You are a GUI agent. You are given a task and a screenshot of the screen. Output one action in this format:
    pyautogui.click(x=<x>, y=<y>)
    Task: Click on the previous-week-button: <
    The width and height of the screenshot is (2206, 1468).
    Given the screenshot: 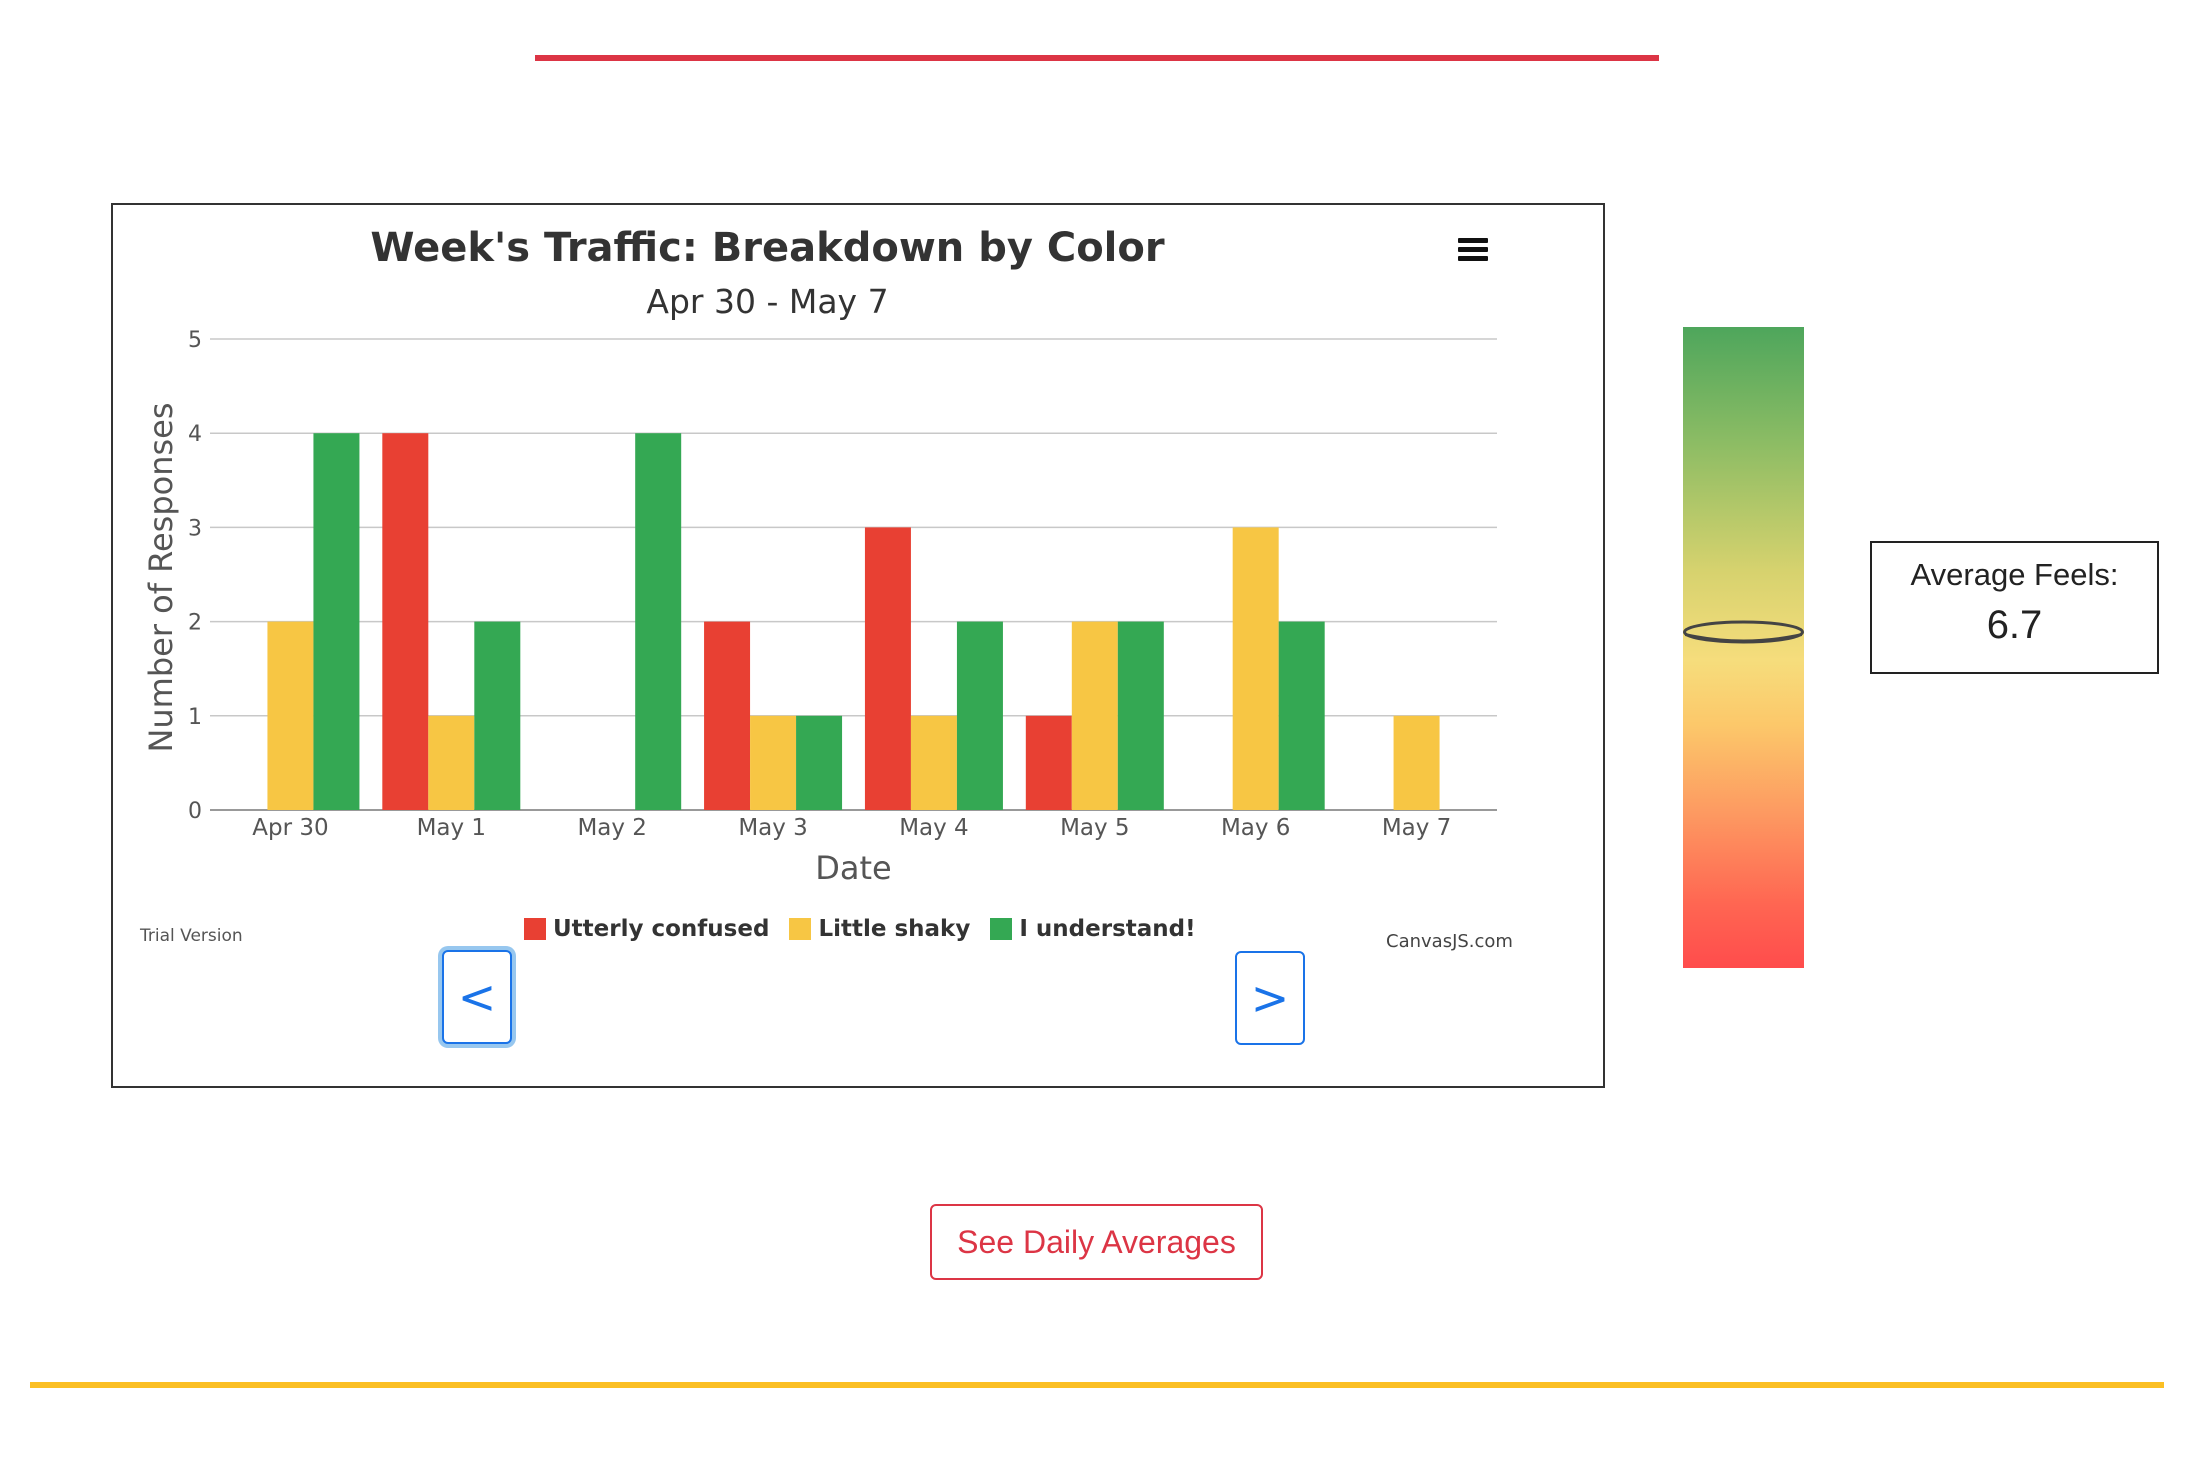 What is the action you would take?
    pyautogui.click(x=477, y=997)
    